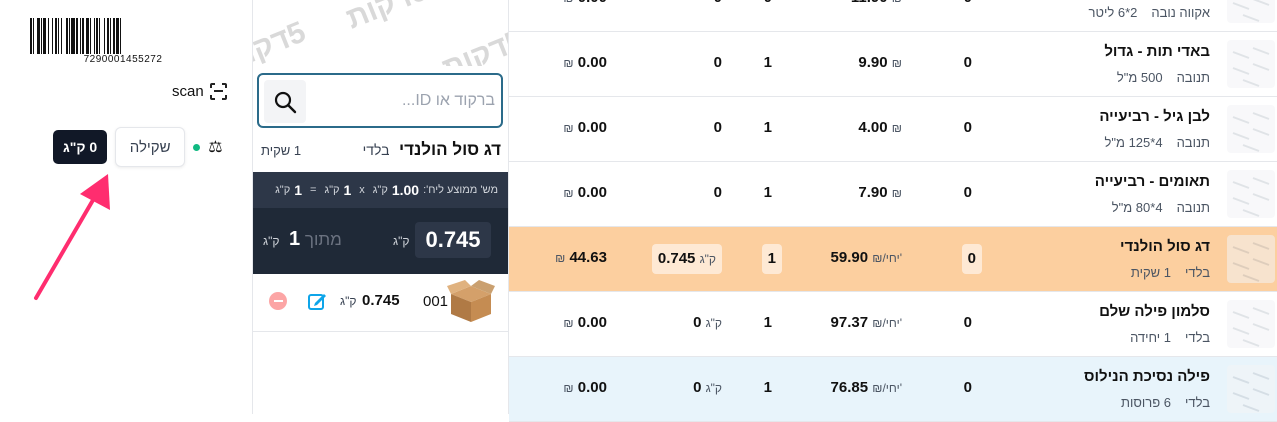 This screenshot has width=1277, height=422. Describe the element at coordinates (348, 301) in the screenshot. I see `weigh-entry-unit: ק"ג` at that location.